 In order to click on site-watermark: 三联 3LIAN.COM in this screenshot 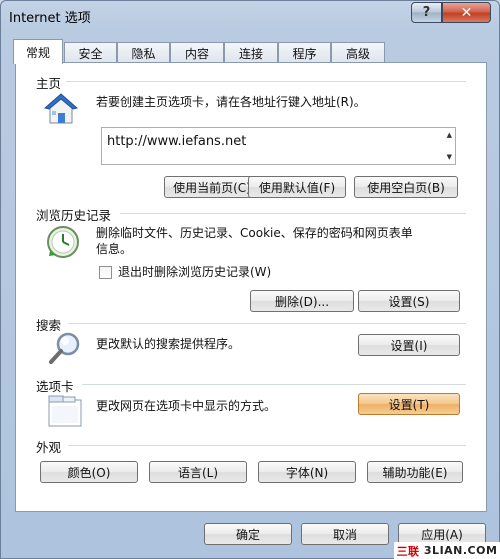, I will do `click(447, 550)`.